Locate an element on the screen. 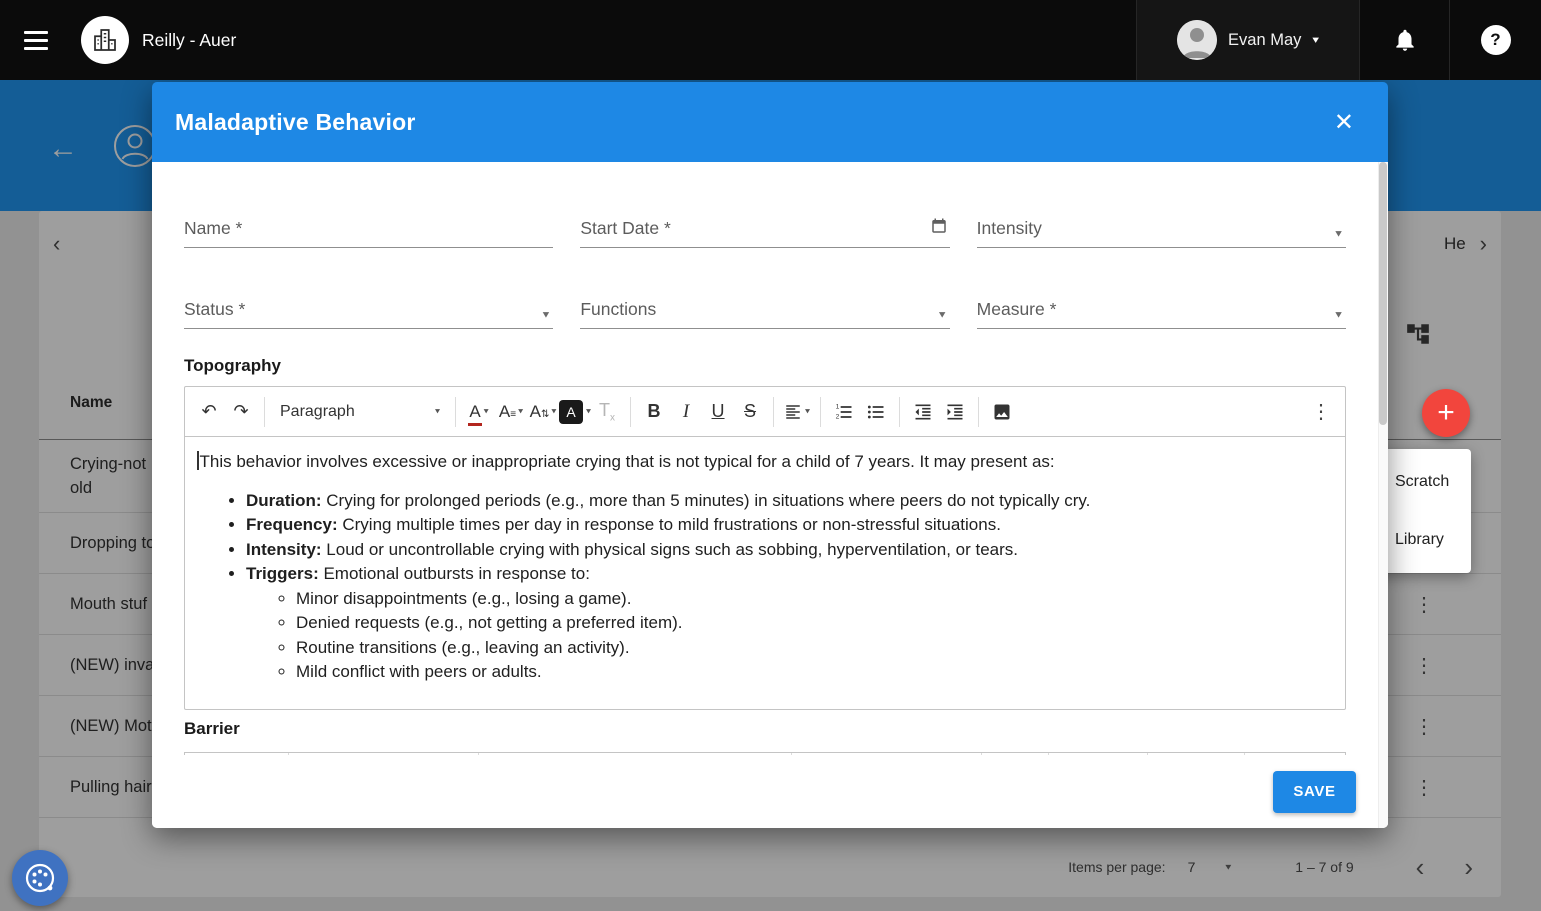 Image resolution: width=1541 pixels, height=911 pixels. clear-formatting-icon: Tx is located at coordinates (607, 412).